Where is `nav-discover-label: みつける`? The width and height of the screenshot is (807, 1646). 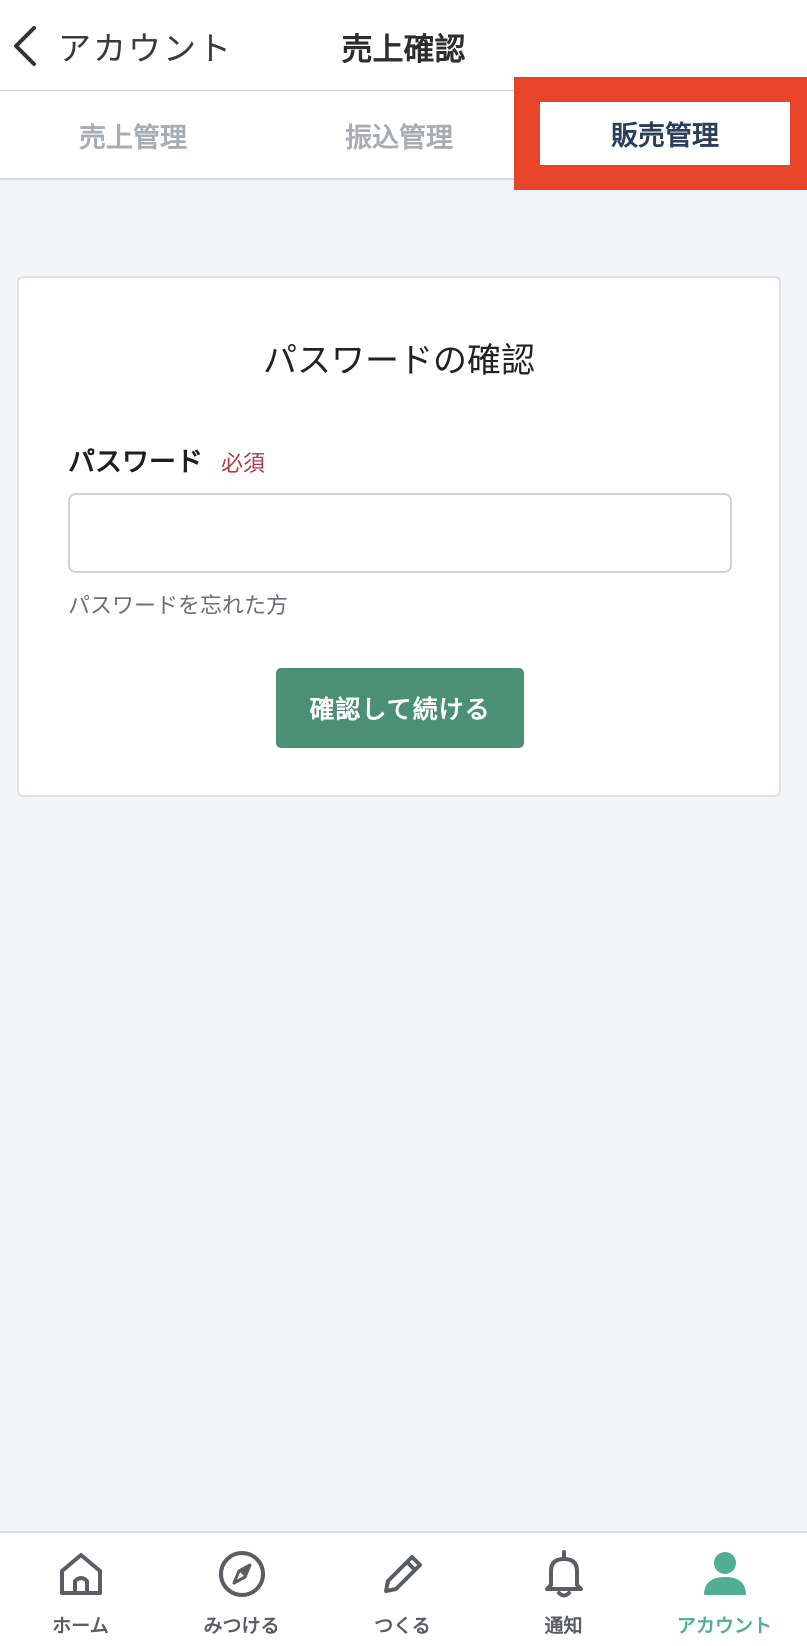
nav-discover-label: みつける is located at coordinates (241, 1626).